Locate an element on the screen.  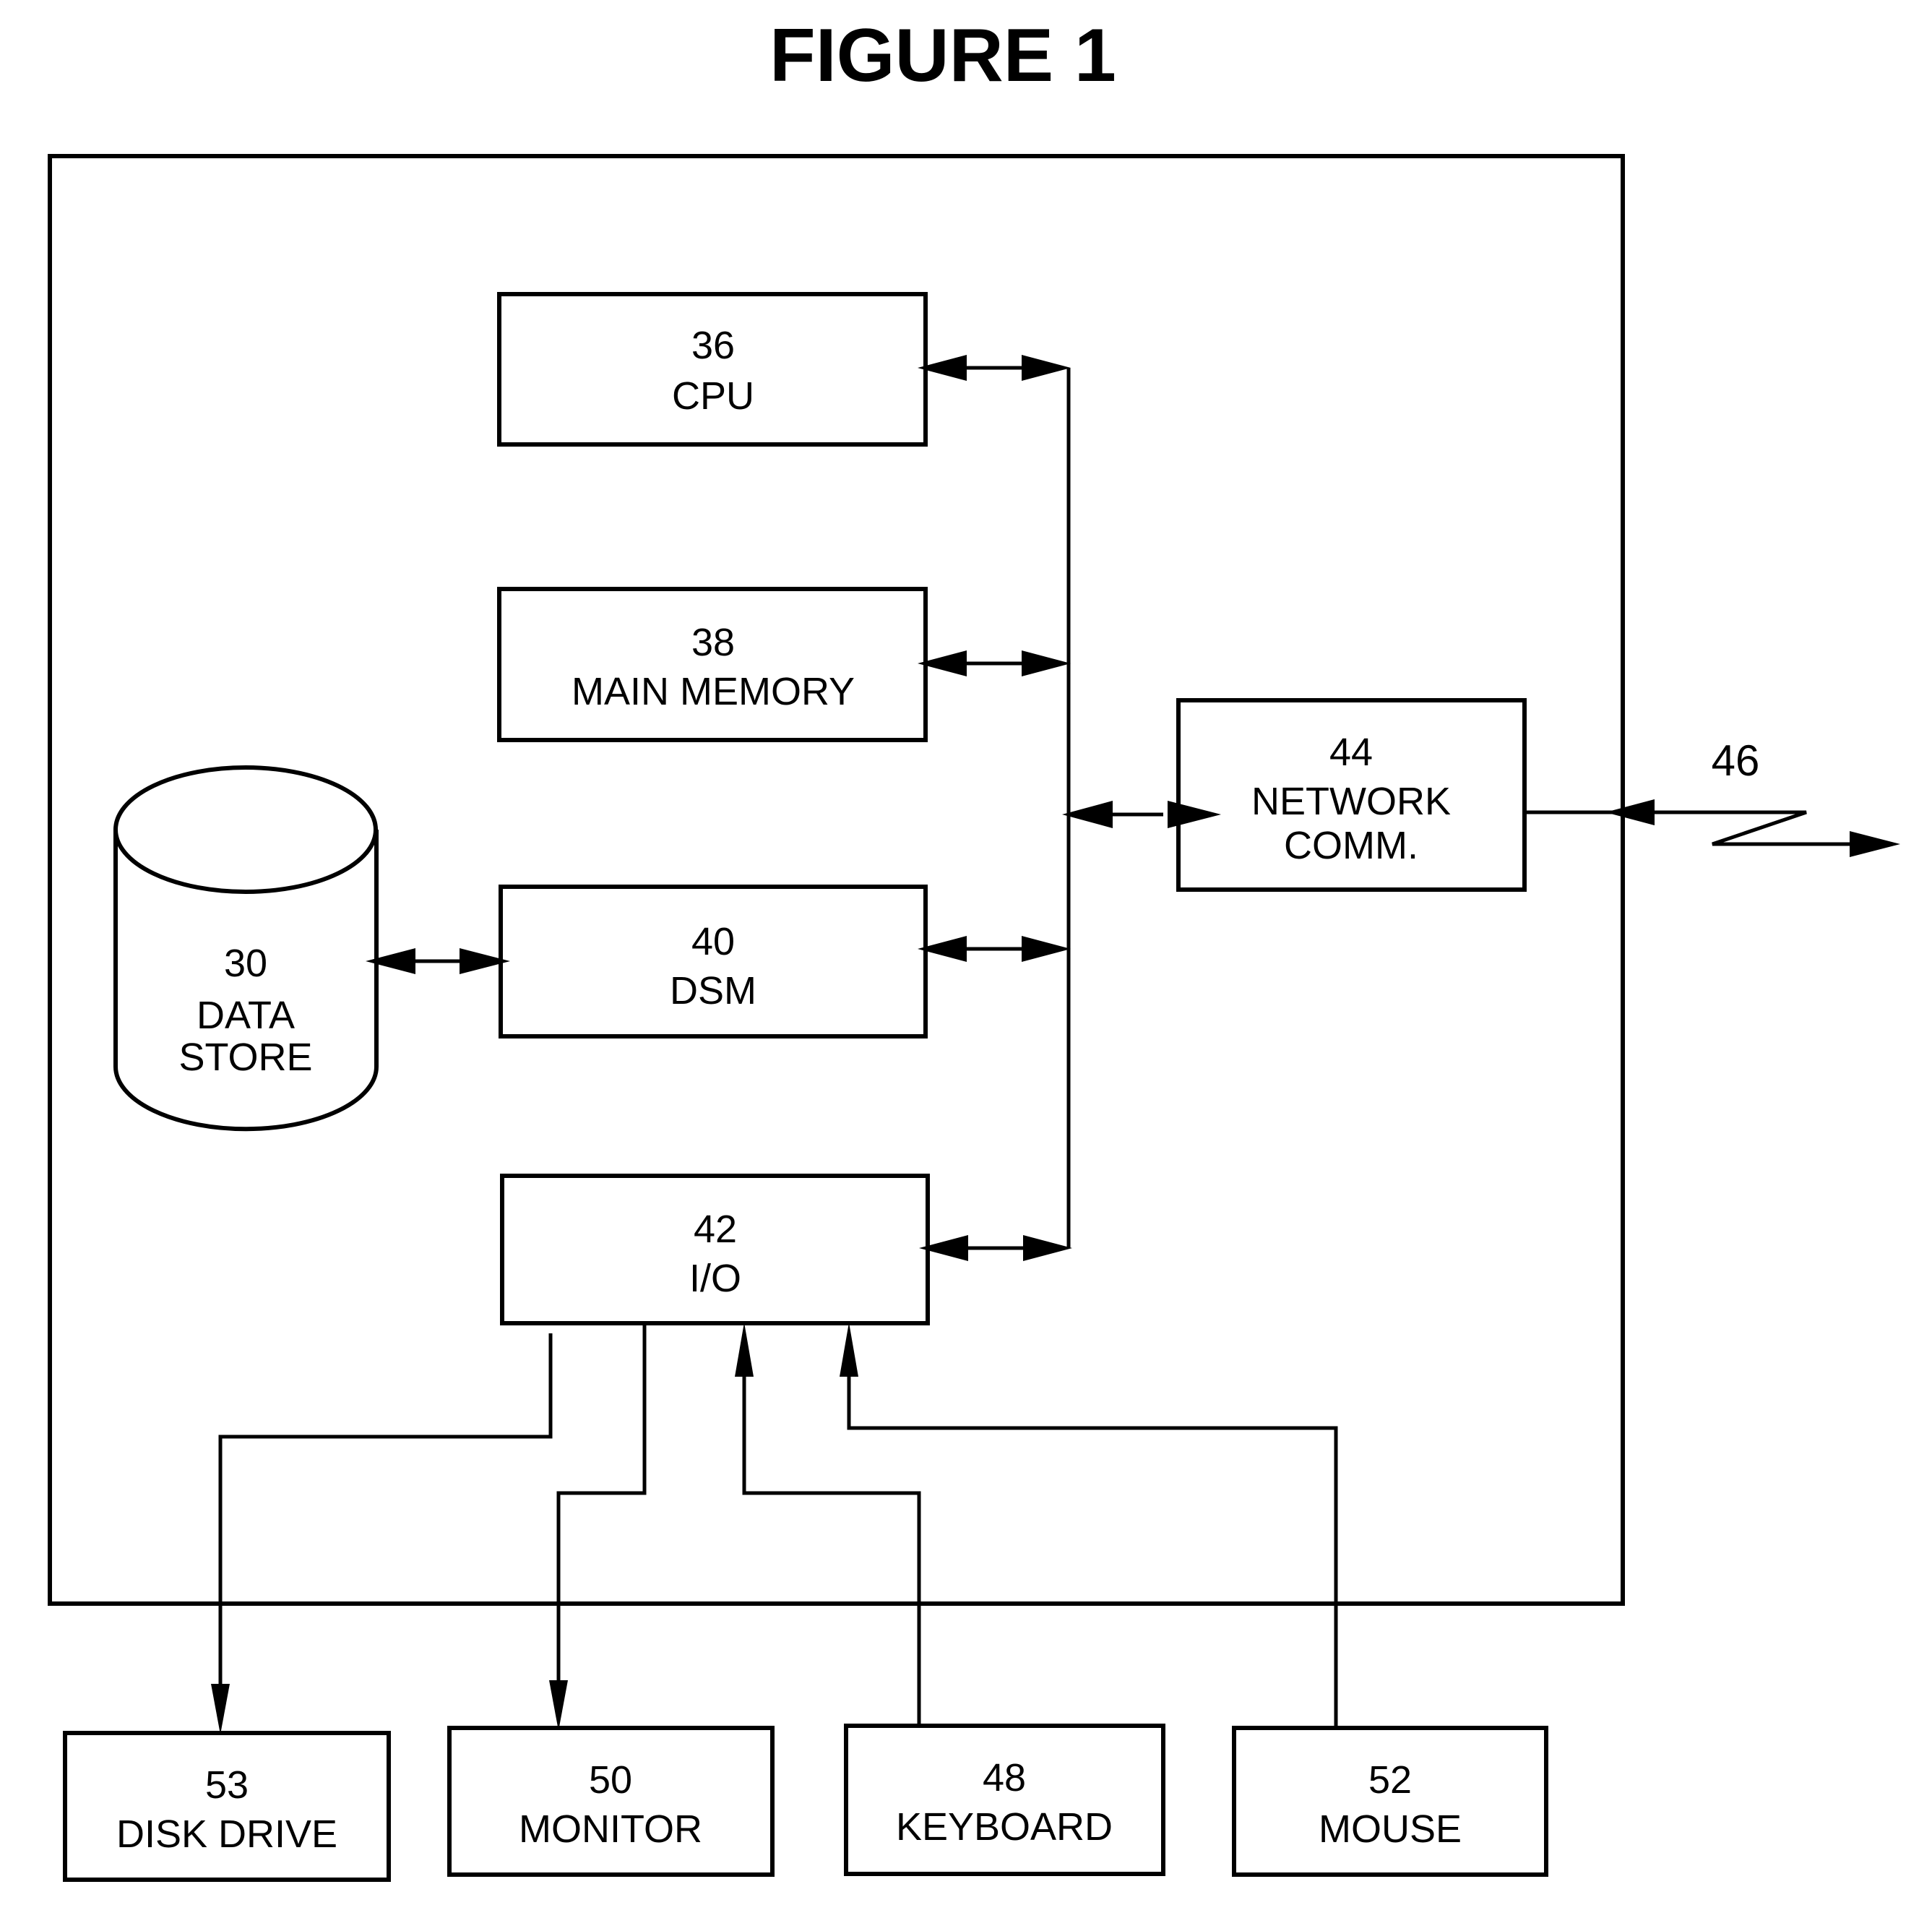
cpu-ref: 36 is located at coordinates (713, 345).